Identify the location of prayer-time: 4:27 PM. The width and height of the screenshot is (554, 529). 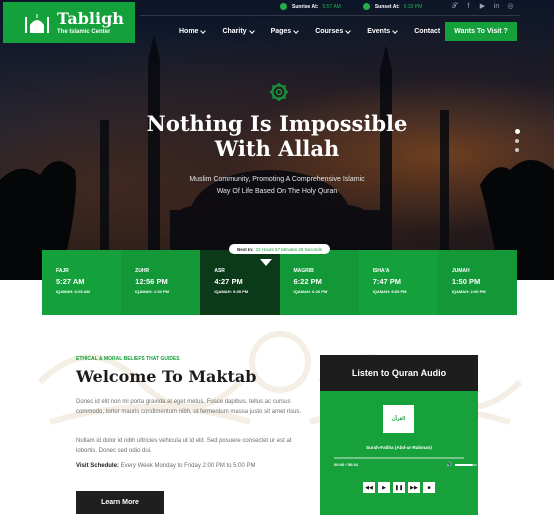
(228, 281).